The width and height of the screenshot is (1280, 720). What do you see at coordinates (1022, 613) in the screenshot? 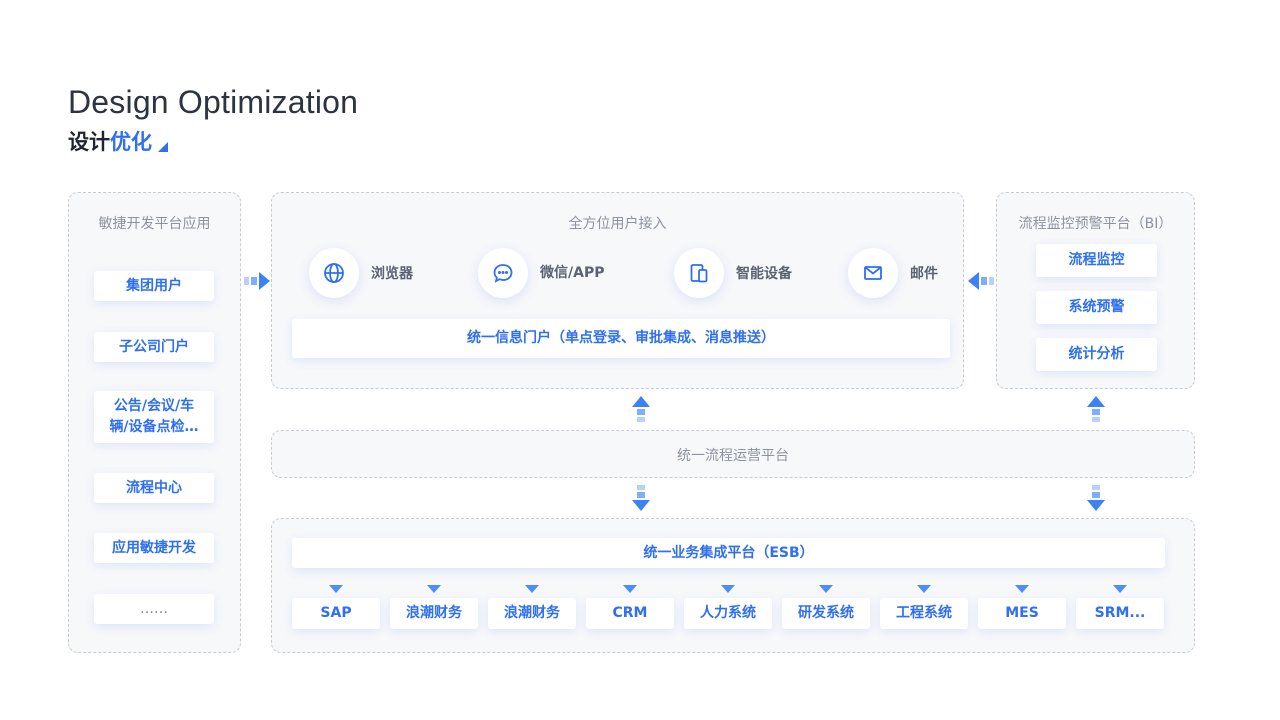
I see `system-mes: MES` at bounding box center [1022, 613].